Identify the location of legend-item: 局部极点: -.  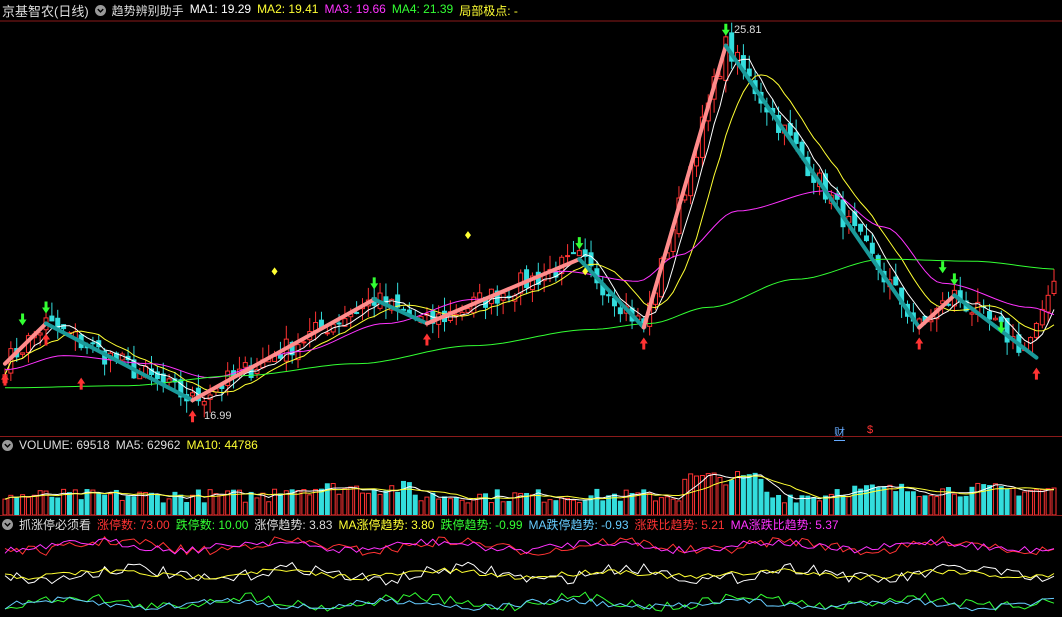
(488, 10).